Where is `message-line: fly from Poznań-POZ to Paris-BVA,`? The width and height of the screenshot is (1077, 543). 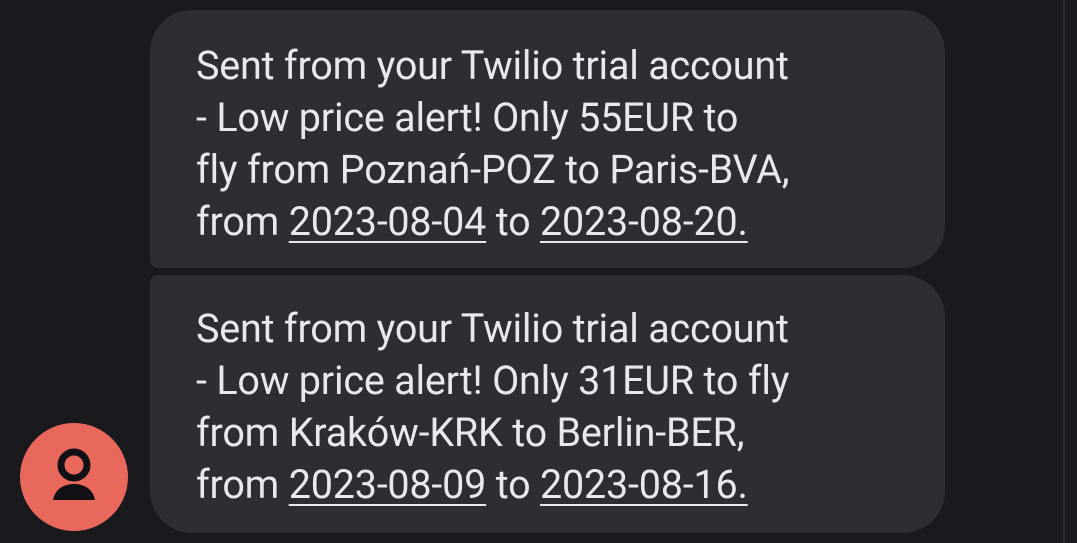 message-line: fly from Poznań-POZ to Paris-BVA, is located at coordinates (493, 169).